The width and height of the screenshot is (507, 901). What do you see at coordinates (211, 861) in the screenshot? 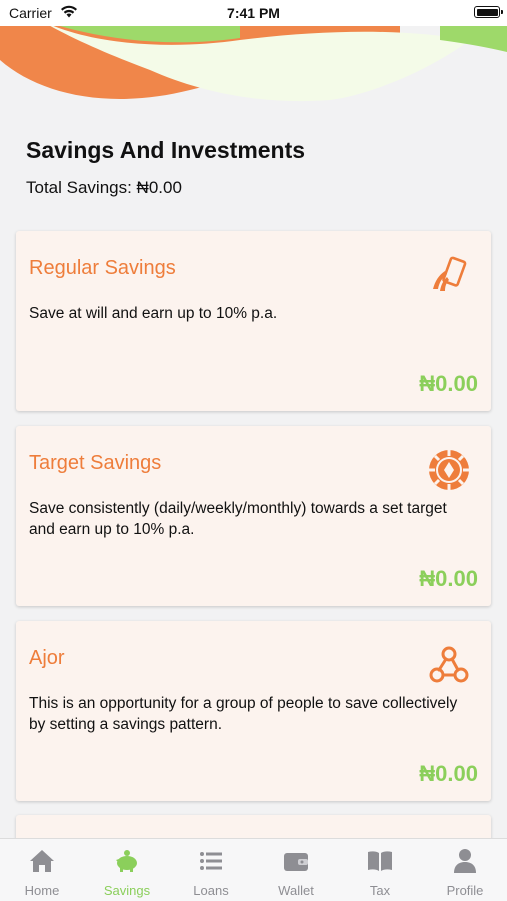
I see `list-icon` at bounding box center [211, 861].